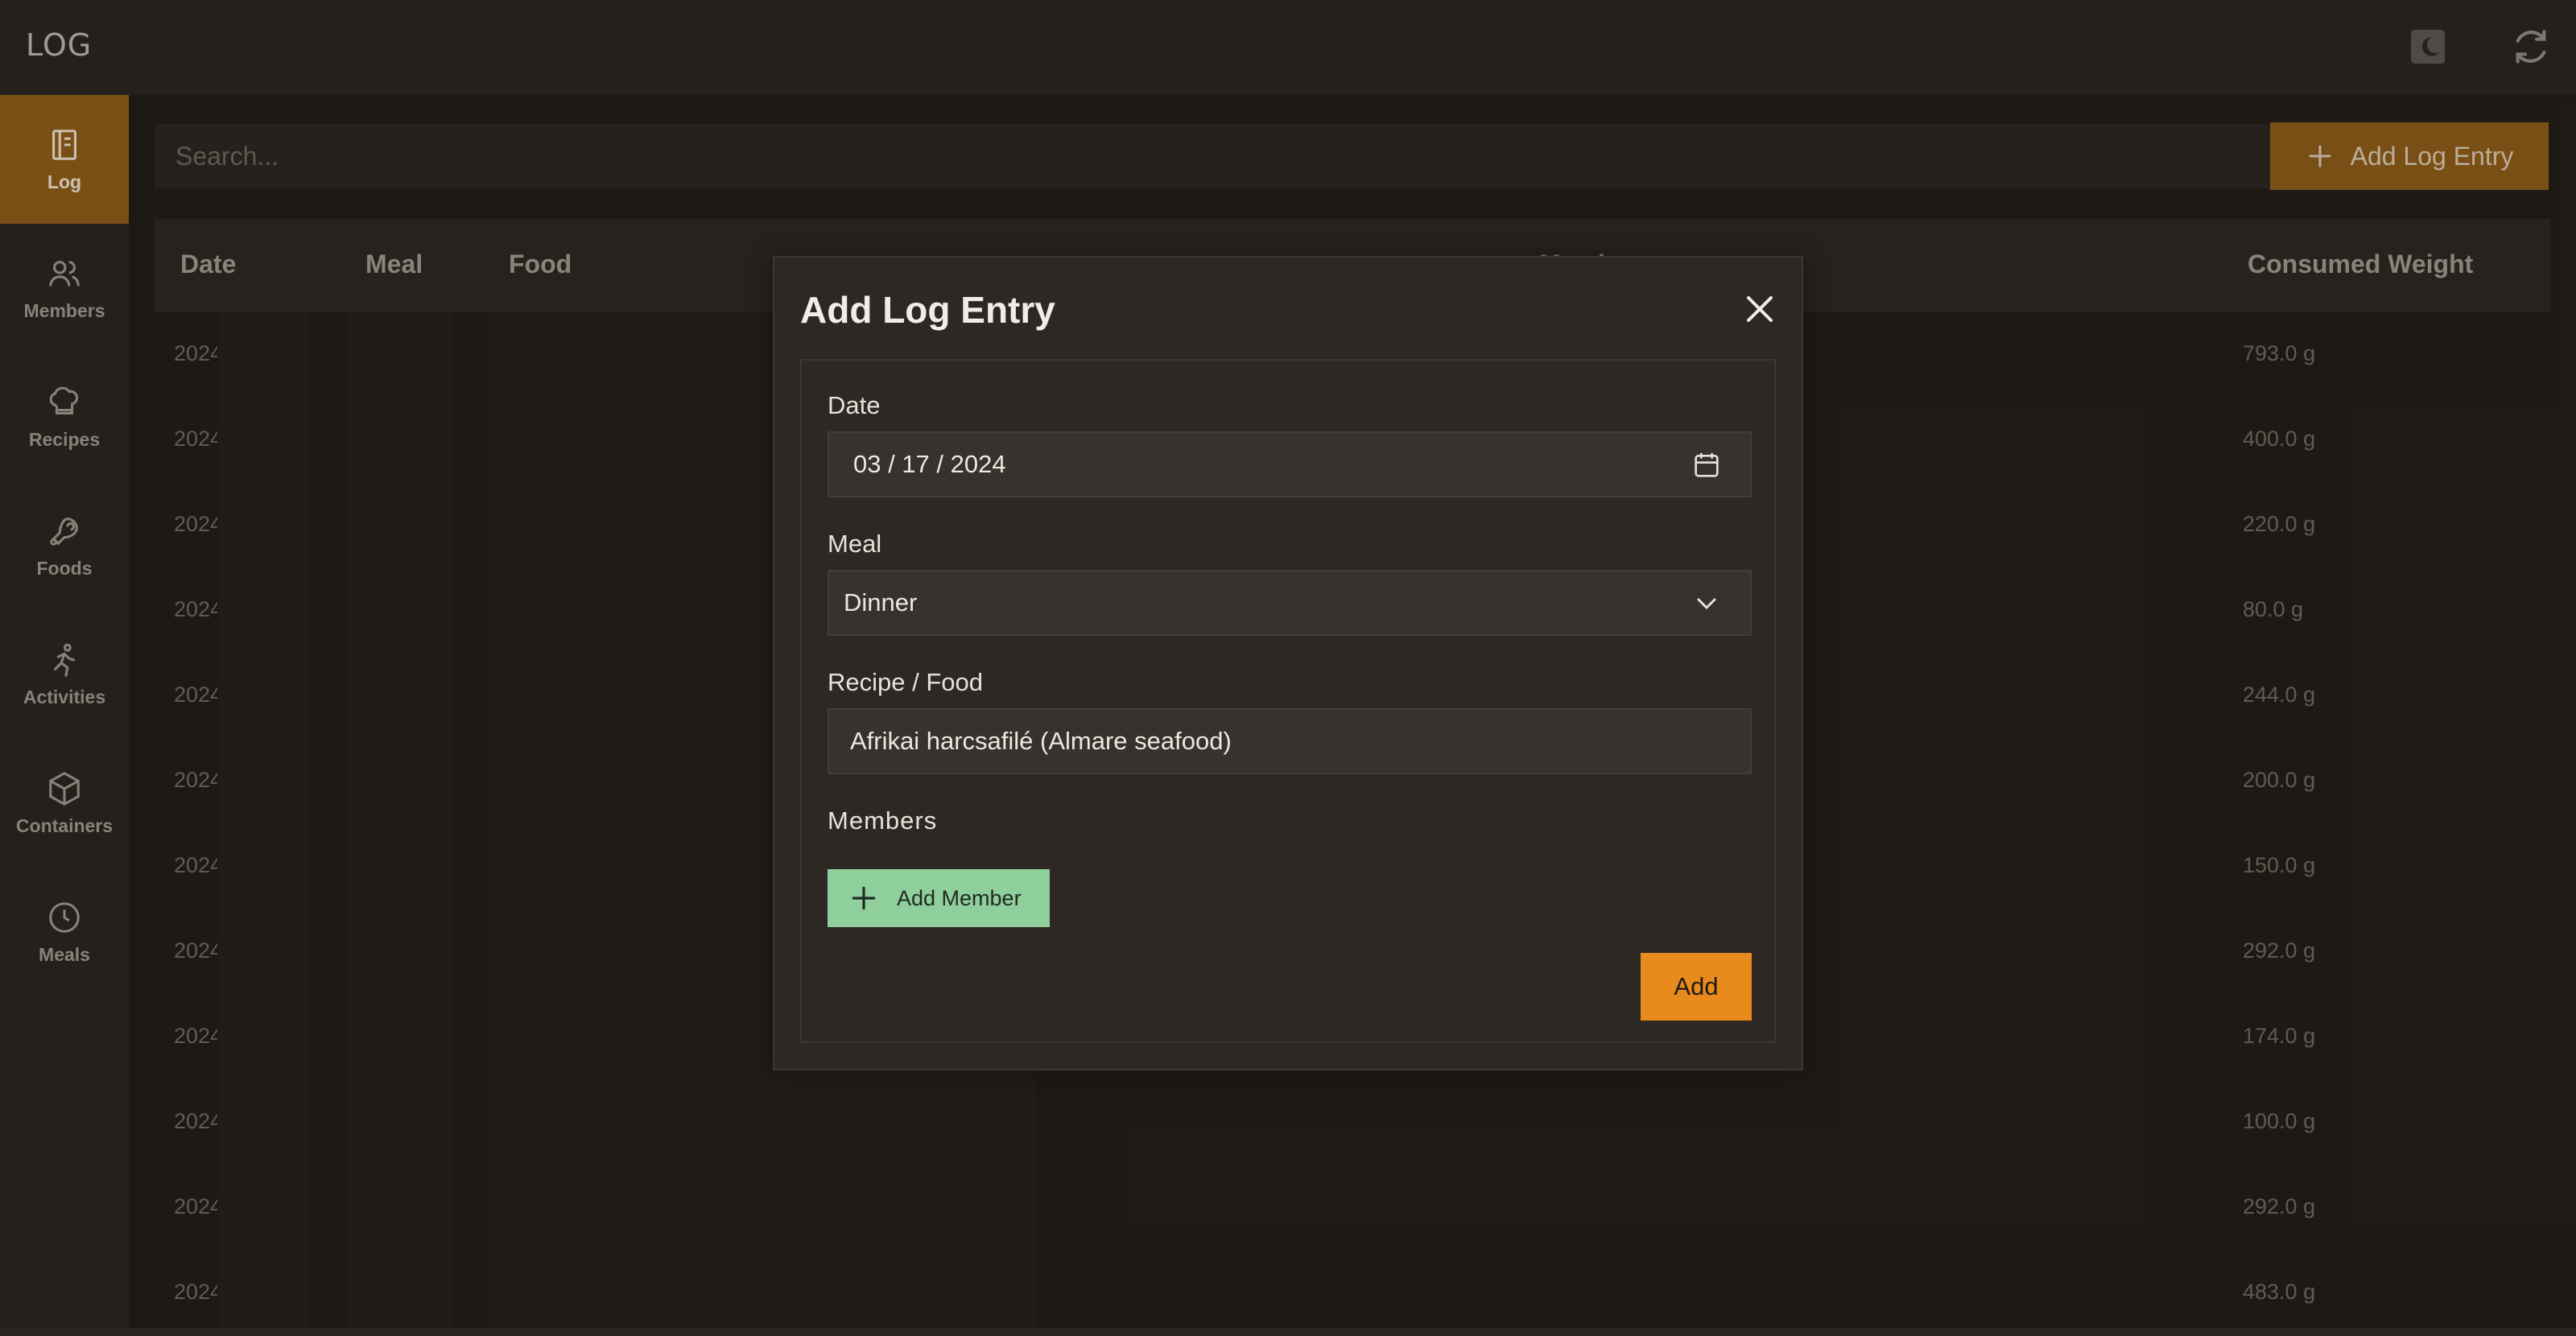  What do you see at coordinates (1041, 741) in the screenshot?
I see `recipe-food-value: Afrikai harcsafilé (Almare seafood)` at bounding box center [1041, 741].